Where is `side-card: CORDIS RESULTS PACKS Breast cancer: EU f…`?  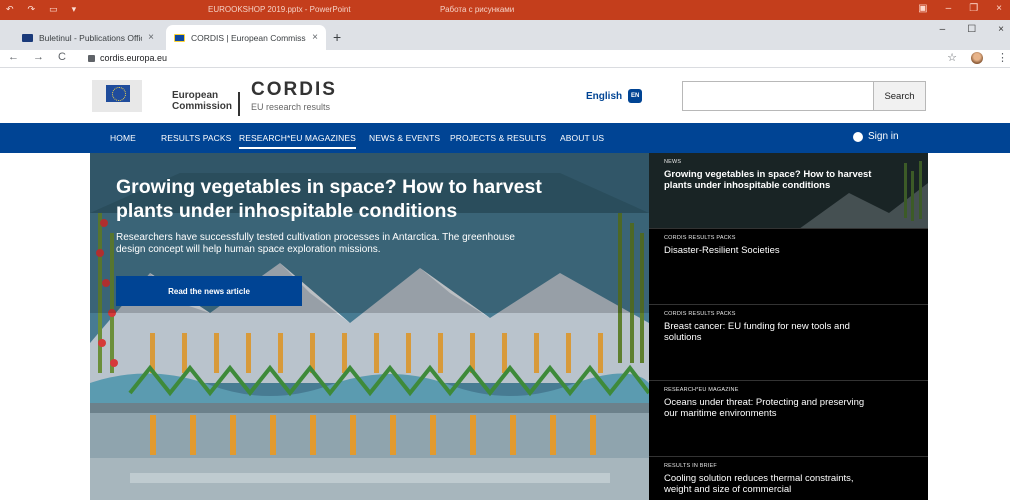
side-card: CORDIS RESULTS PACKS Breast cancer: EU f… is located at coordinates (788, 343).